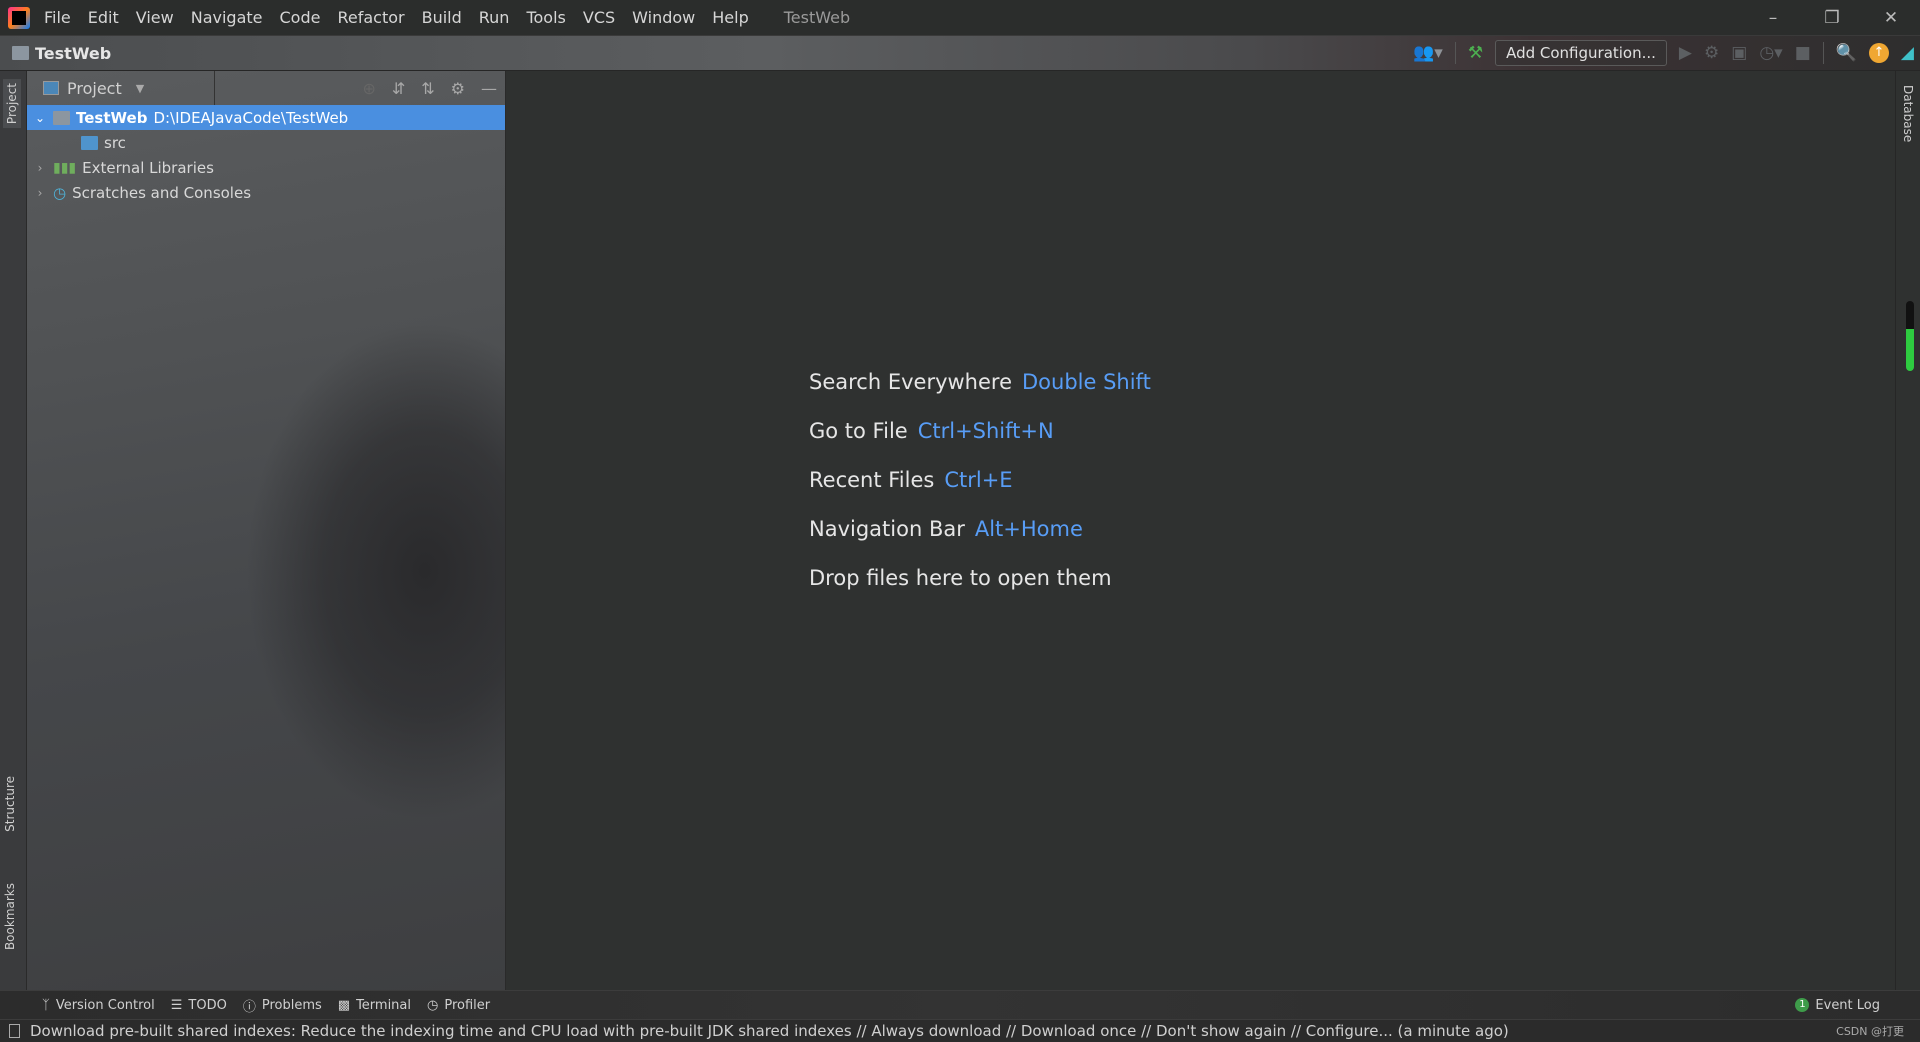 The image size is (1920, 1042). I want to click on tool-event-log: 1 Event Log, so click(1837, 1005).